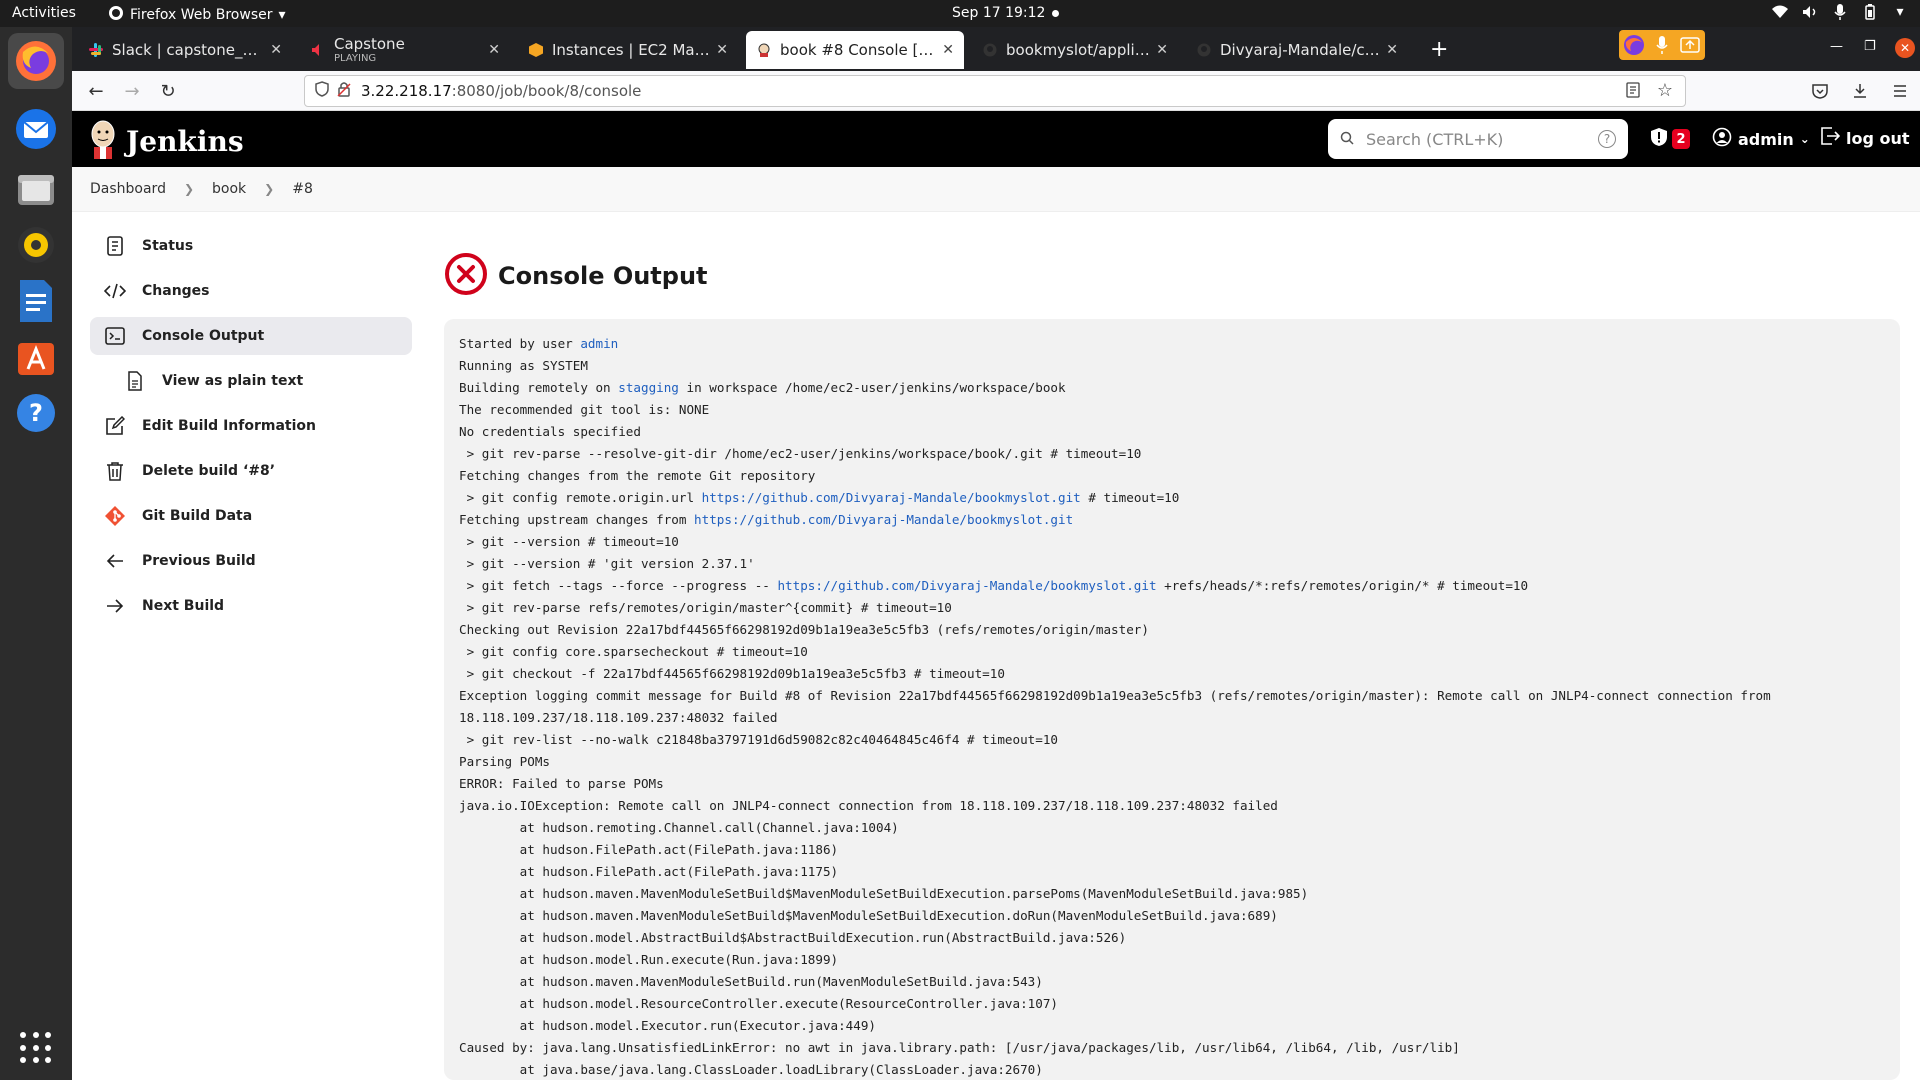 This screenshot has width=1920, height=1080. I want to click on system-tray: ▾, so click(1840, 12).